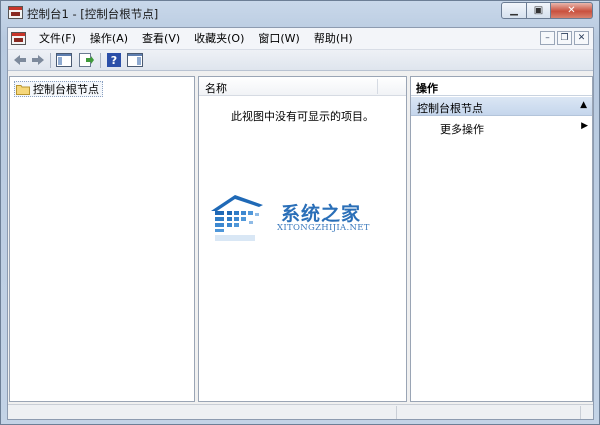 Image resolution: width=600 pixels, height=425 pixels. Describe the element at coordinates (501, 128) in the screenshot. I see `action-more-actions: 更多操作 ▶` at that location.